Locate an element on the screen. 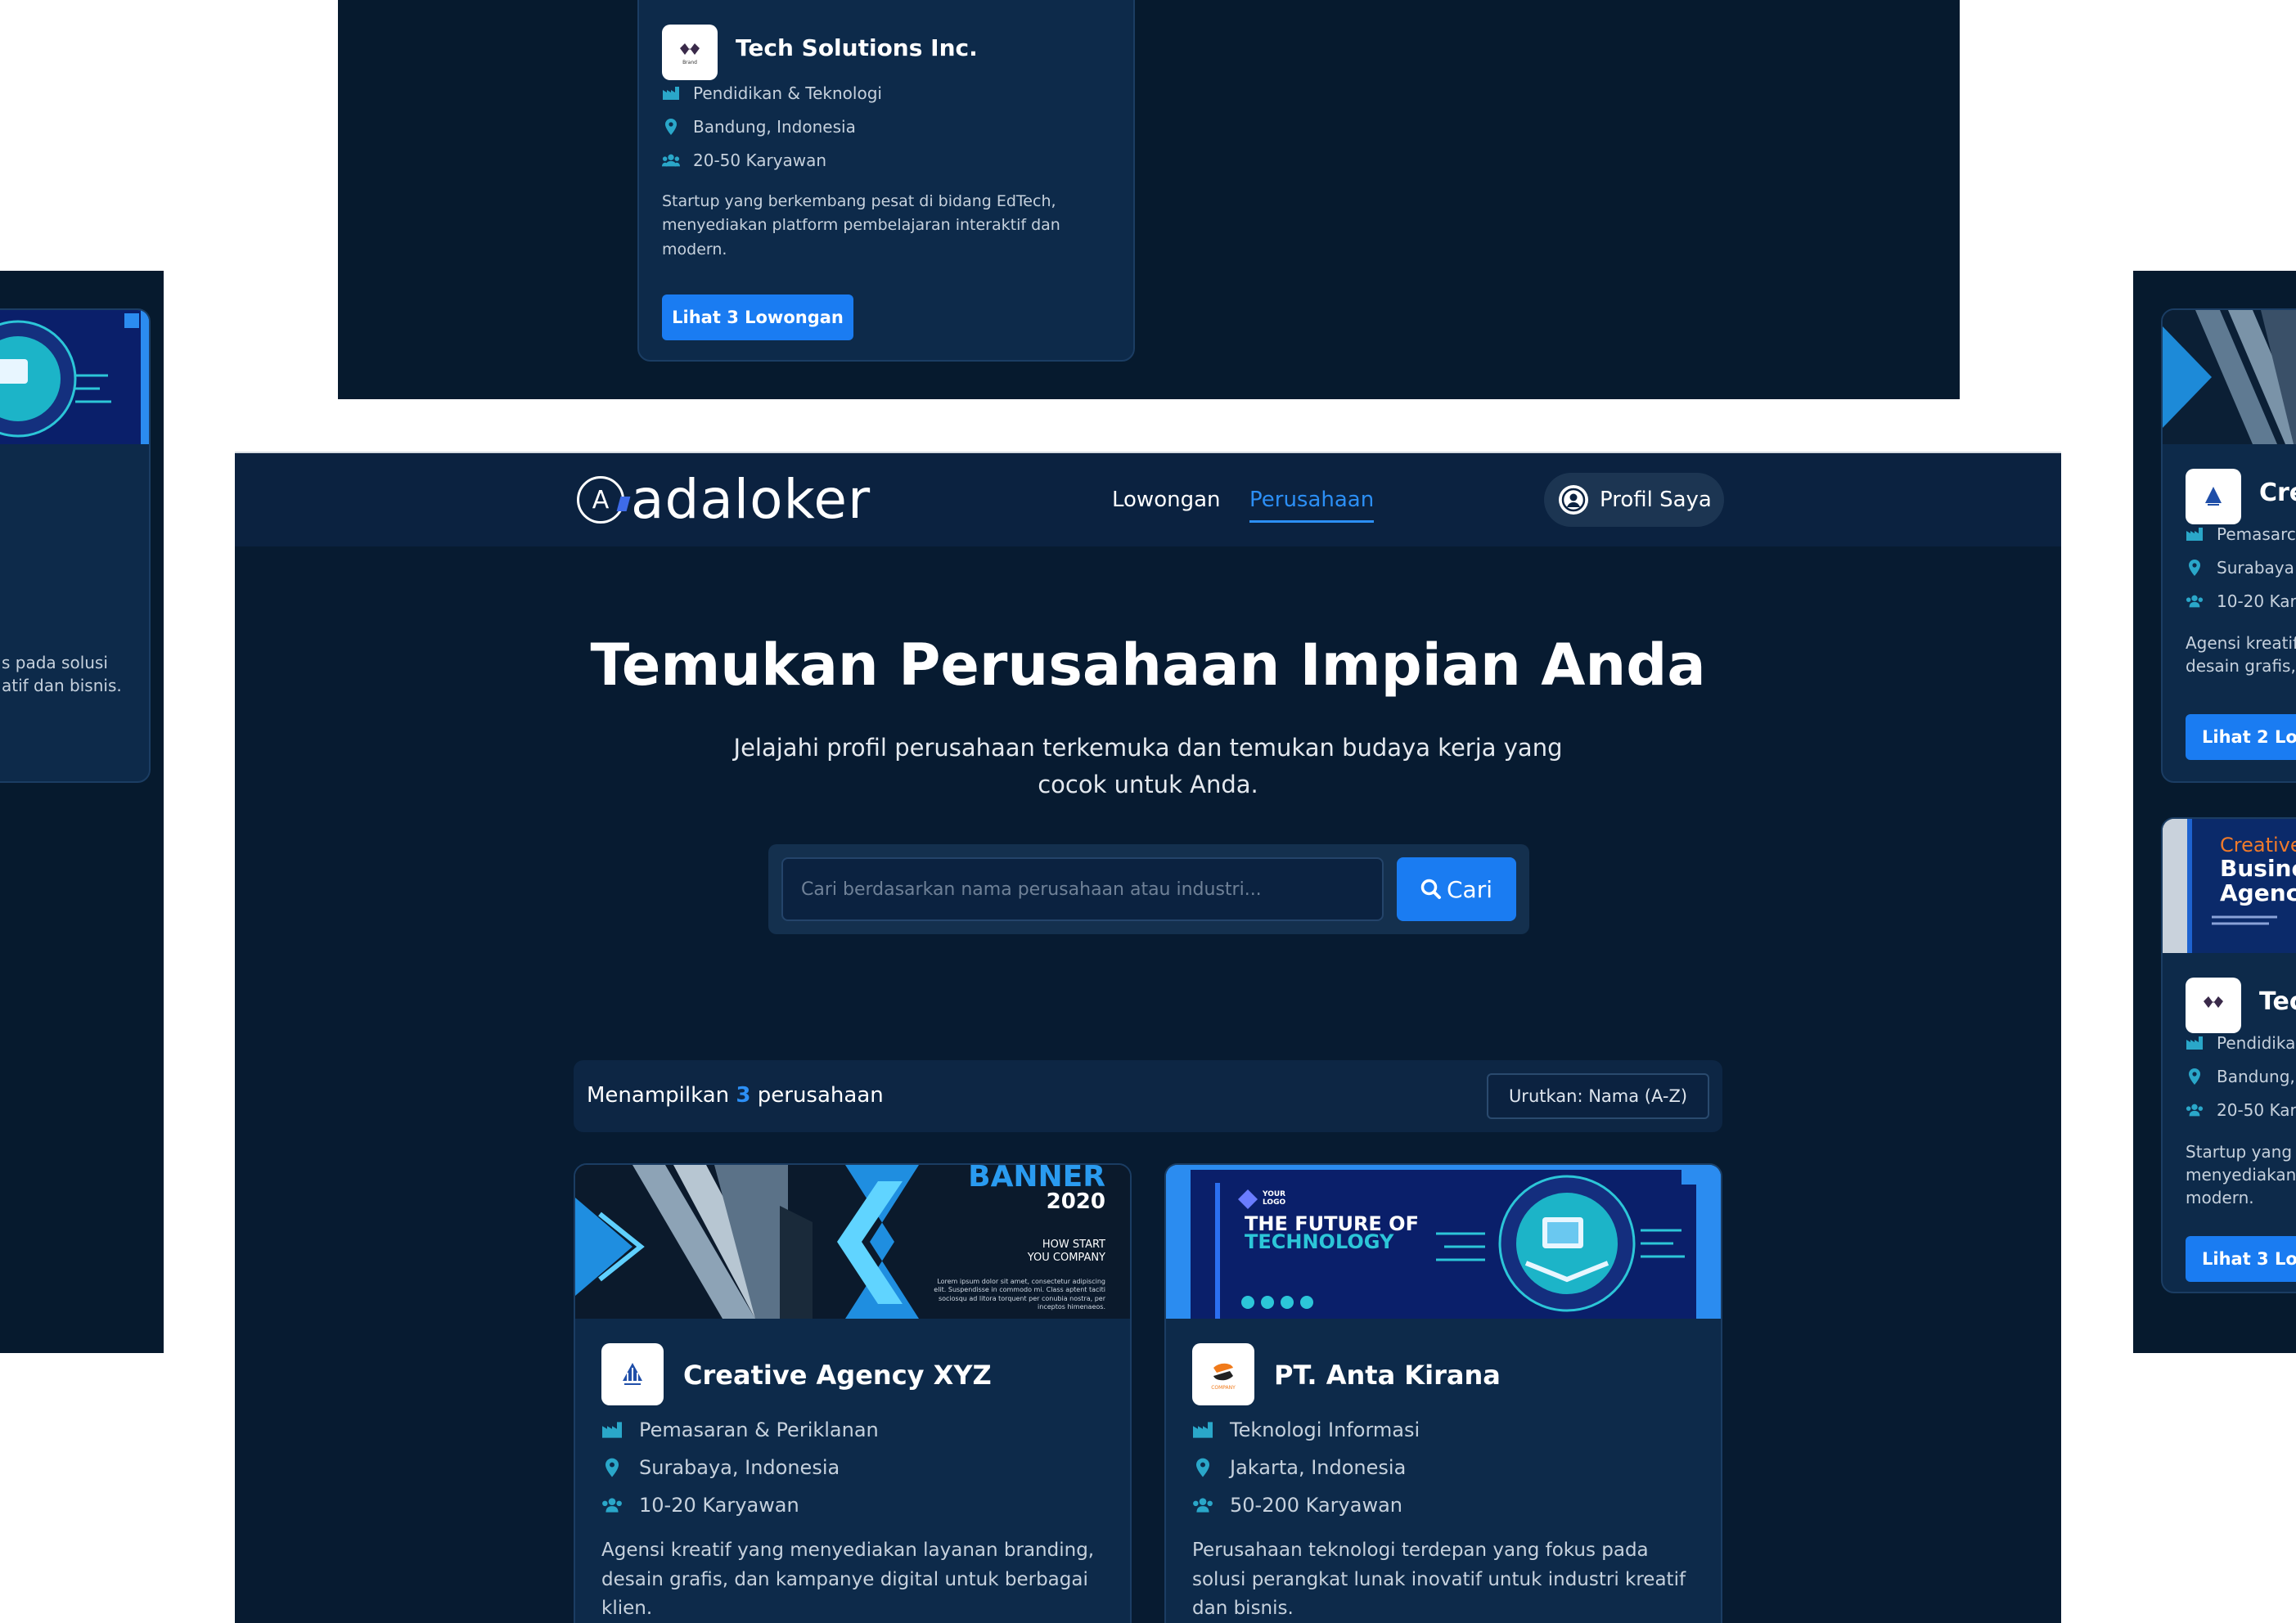 The width and height of the screenshot is (2296, 1623). size-label: 20-50 Karyawan is located at coordinates (760, 160).